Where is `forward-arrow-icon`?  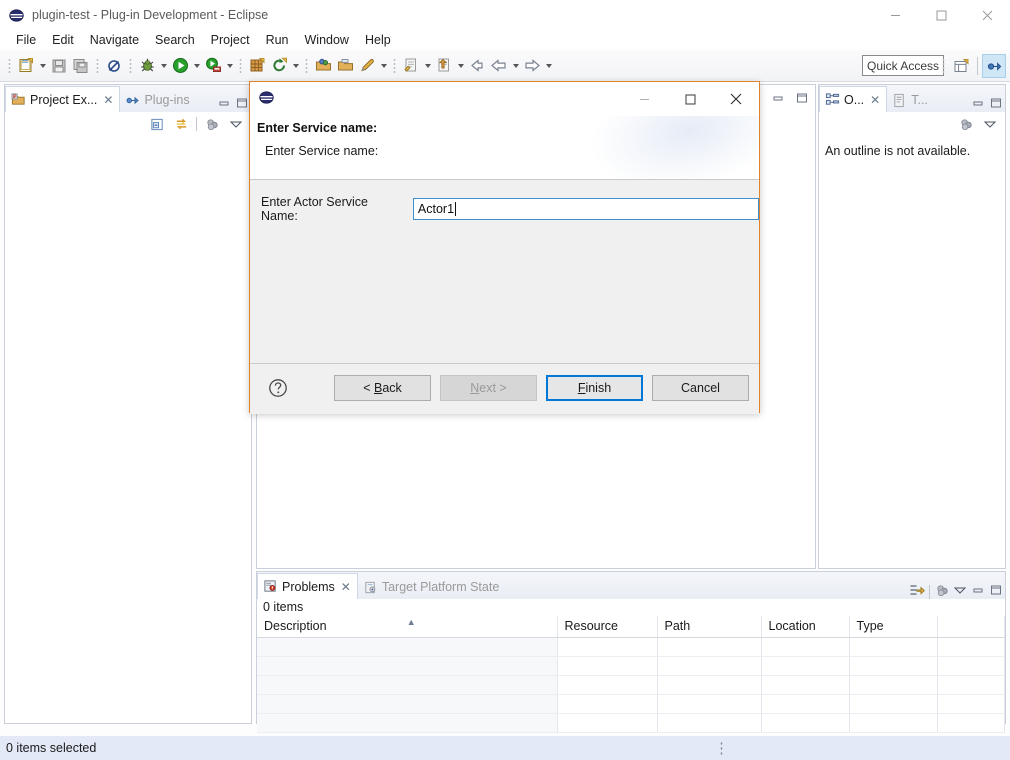
forward-arrow-icon is located at coordinates (532, 66).